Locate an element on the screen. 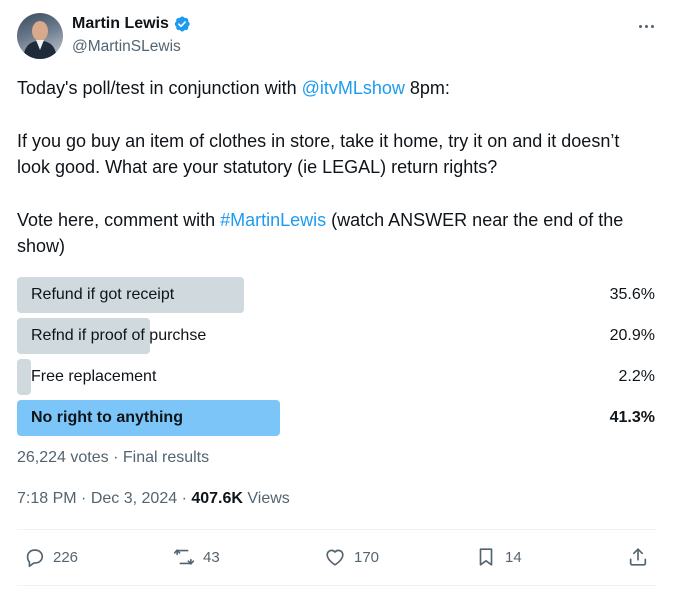 Image resolution: width=676 pixels, height=595 pixels. heart-icon is located at coordinates (335, 557).